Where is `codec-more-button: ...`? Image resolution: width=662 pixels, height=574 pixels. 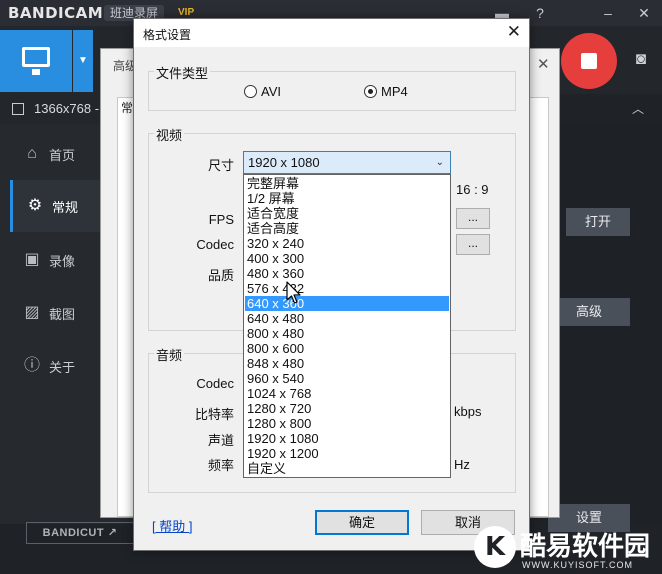
codec-more-button: ... is located at coordinates (473, 244).